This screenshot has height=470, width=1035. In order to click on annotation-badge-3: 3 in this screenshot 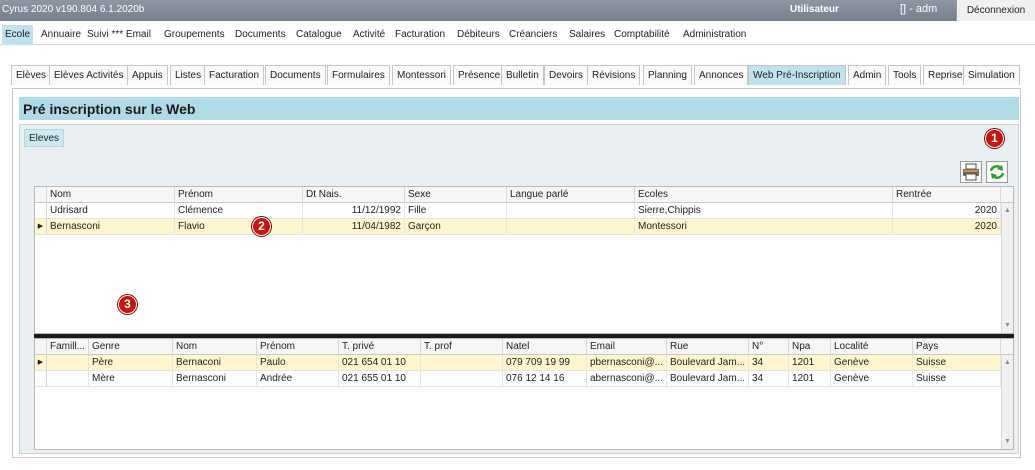, I will do `click(127, 304)`.